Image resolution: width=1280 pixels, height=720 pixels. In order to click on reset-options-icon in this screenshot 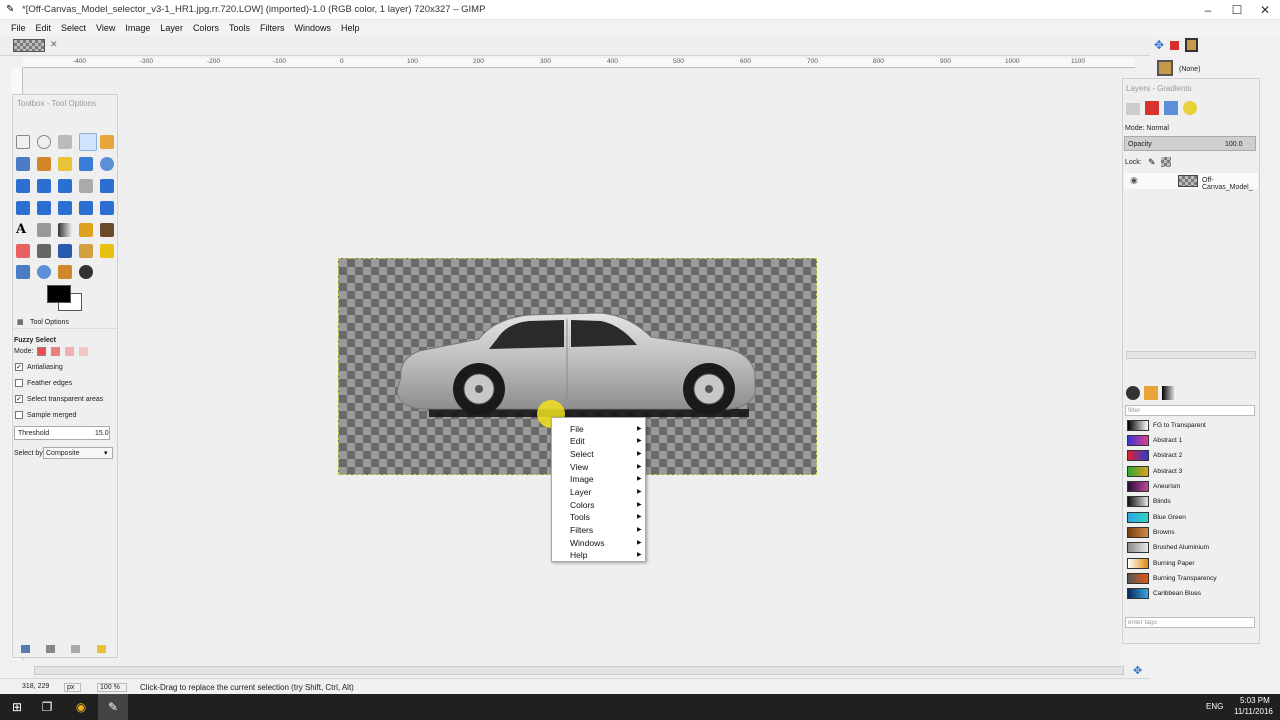, I will do `click(101, 649)`.